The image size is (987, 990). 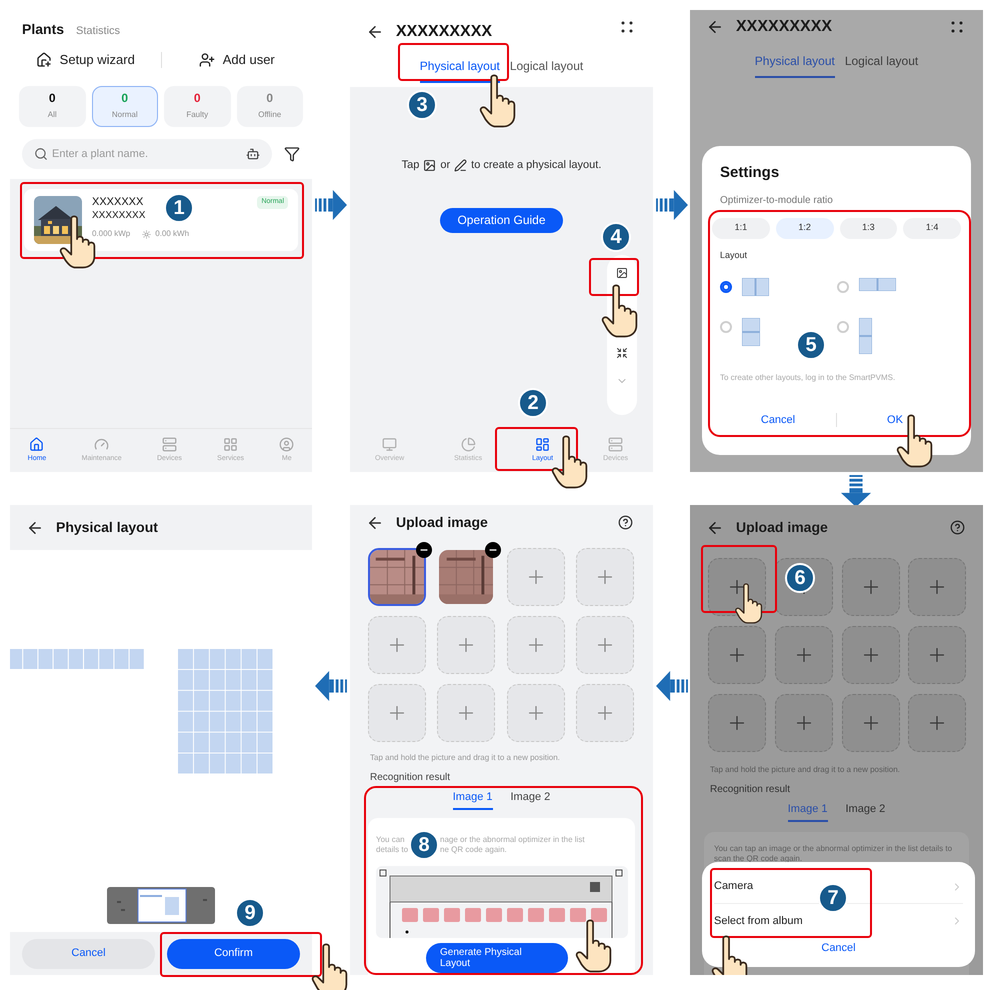 What do you see at coordinates (734, 886) in the screenshot?
I see `sheet-option: Camera` at bounding box center [734, 886].